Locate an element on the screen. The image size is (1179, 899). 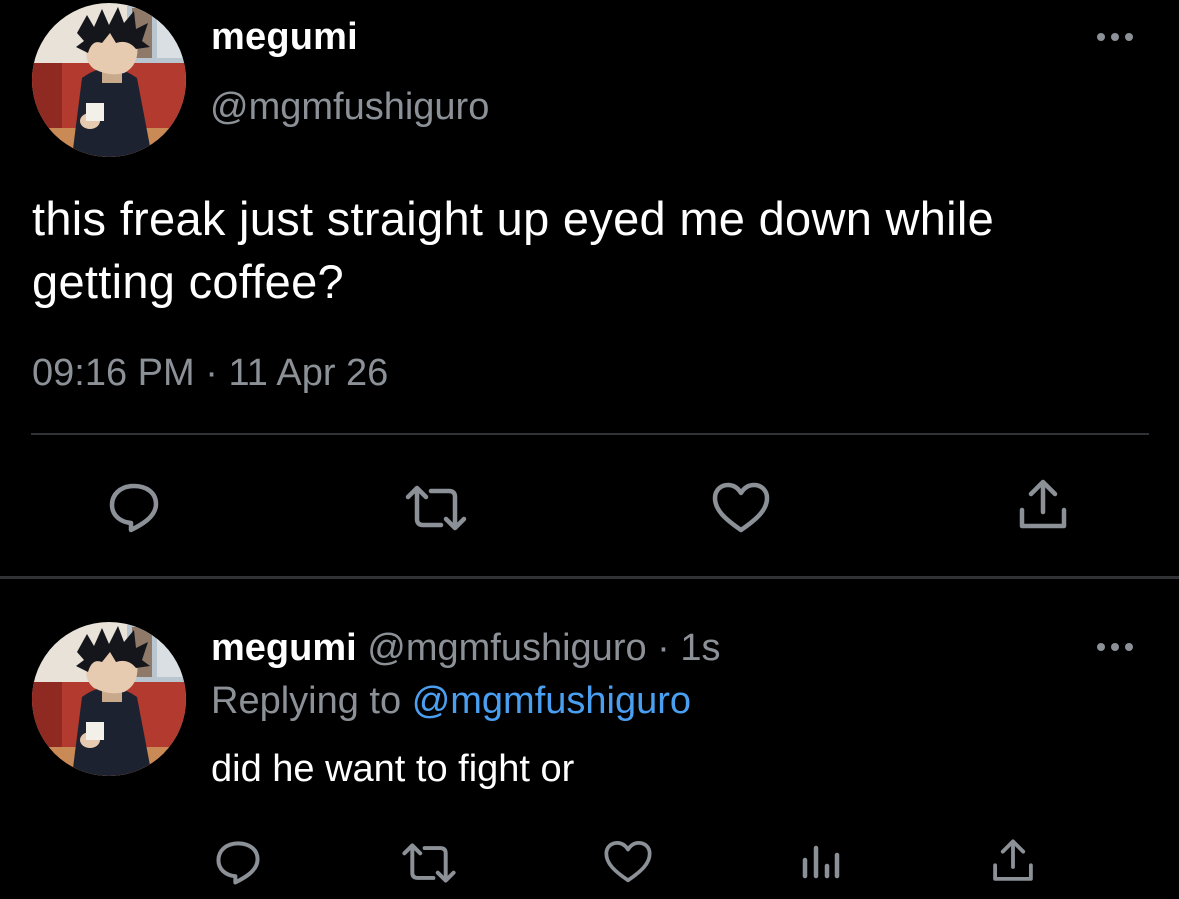
replying-to: Replying to @mgmfushiguro is located at coordinates (451, 701).